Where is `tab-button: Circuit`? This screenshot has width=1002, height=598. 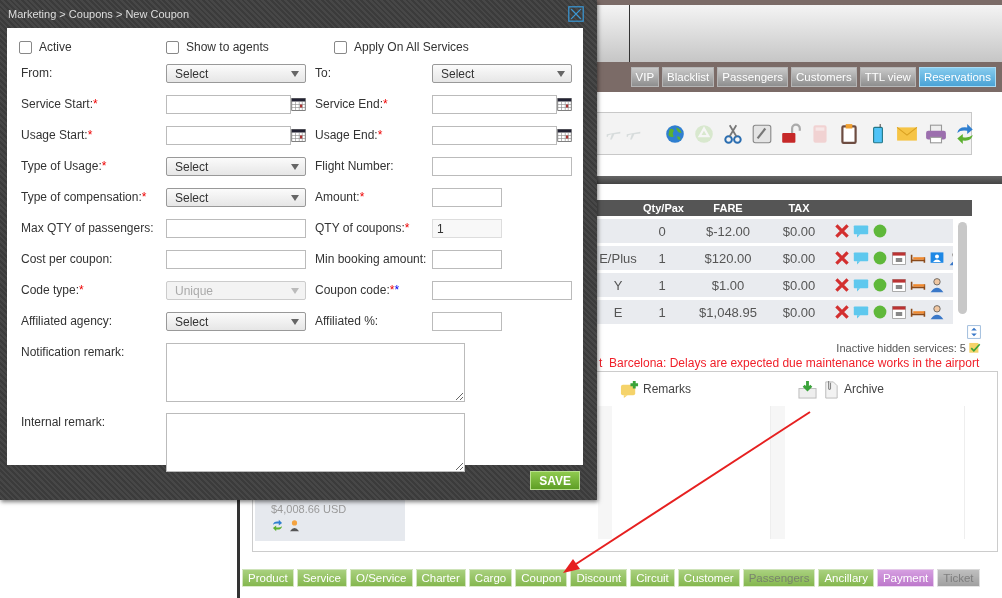 tab-button: Circuit is located at coordinates (652, 578).